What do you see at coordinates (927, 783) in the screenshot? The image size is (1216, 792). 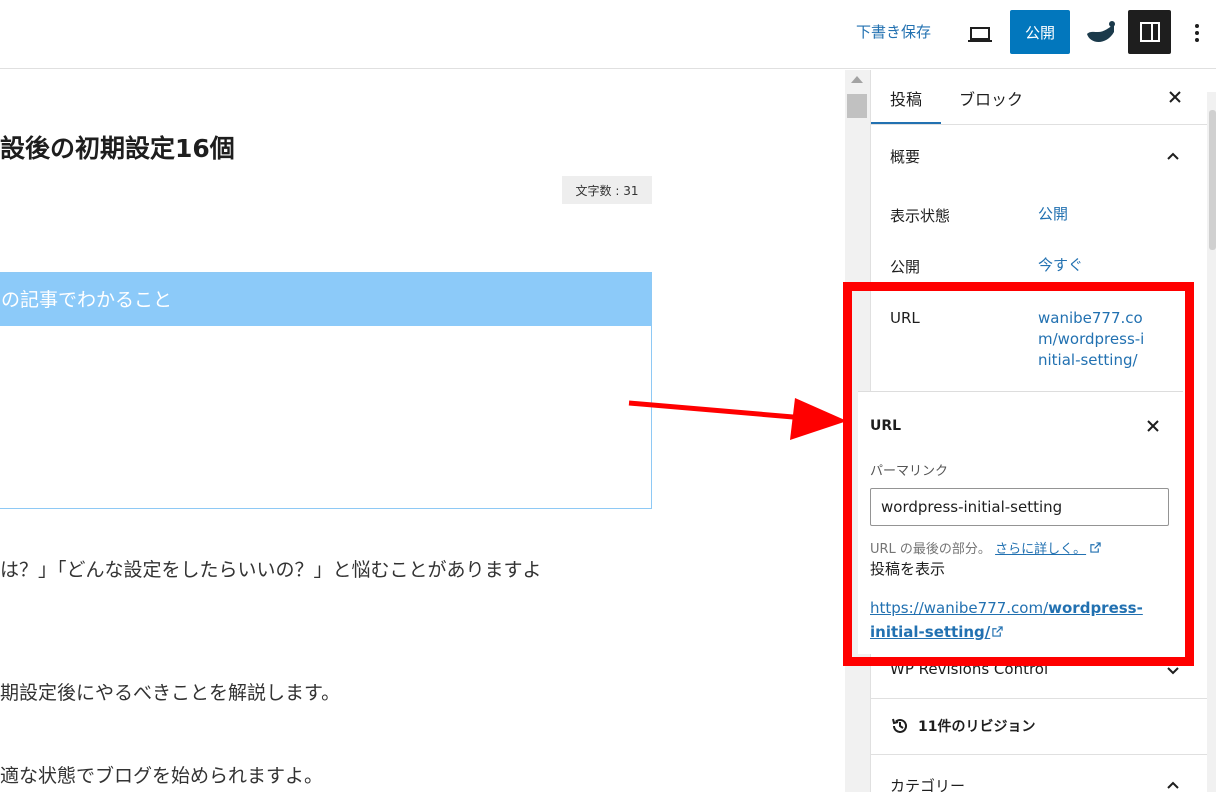 I see `category-panel-title: カテゴリー` at bounding box center [927, 783].